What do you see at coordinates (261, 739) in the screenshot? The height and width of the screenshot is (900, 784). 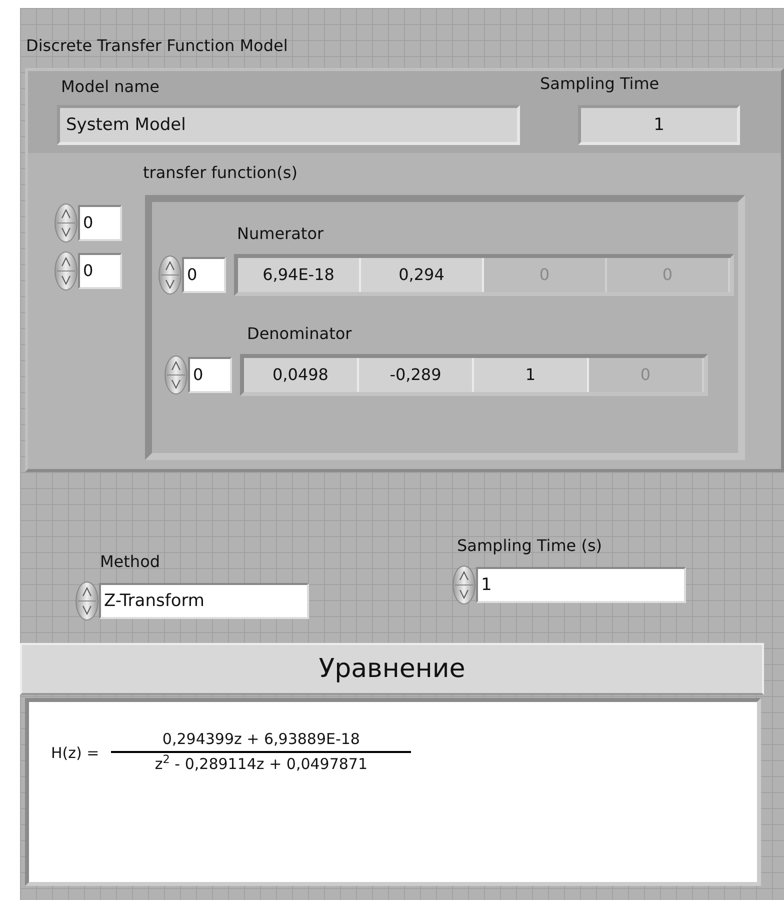 I see `equation-numerator: 0,294399z + 6,93889E-18` at bounding box center [261, 739].